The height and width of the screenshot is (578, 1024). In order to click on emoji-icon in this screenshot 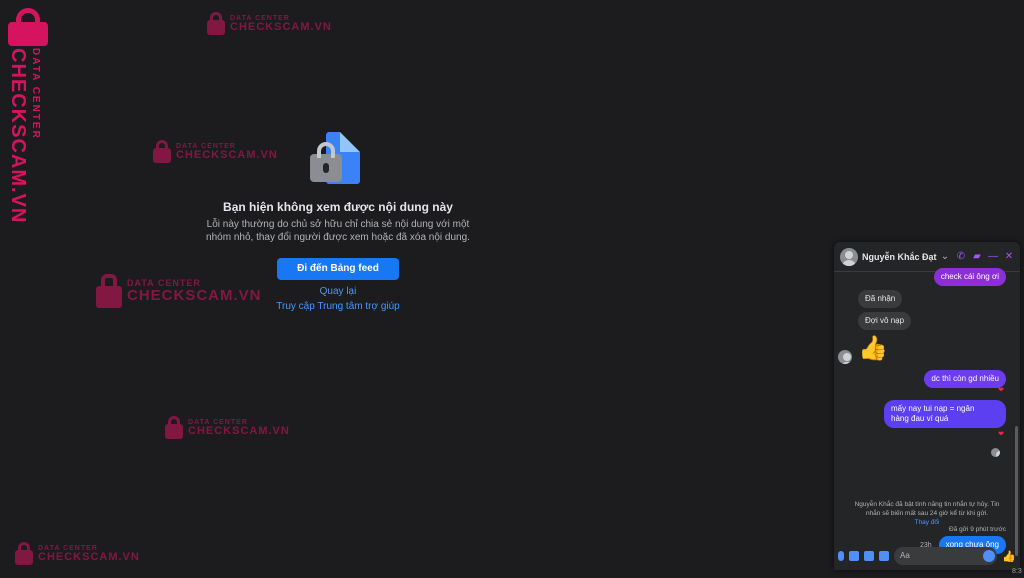, I will do `click(989, 556)`.